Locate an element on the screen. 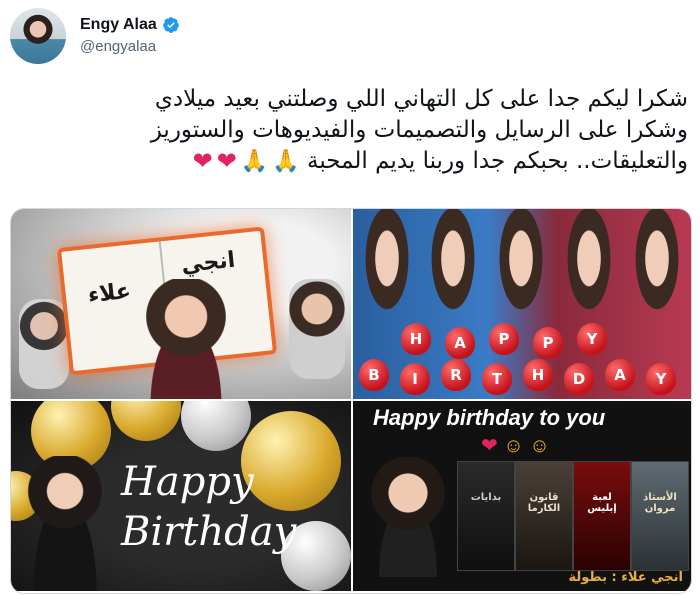  author-name-row: Engy Alaa is located at coordinates (130, 25).